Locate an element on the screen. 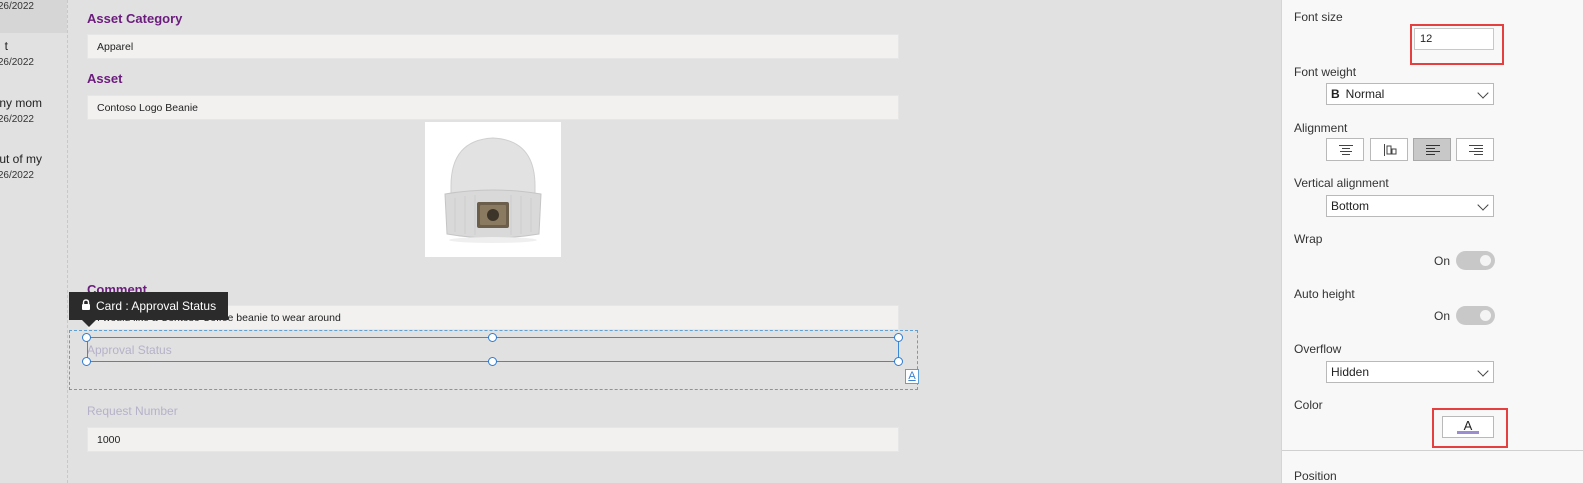 The width and height of the screenshot is (1583, 483). asset-field: Contoso Logo Beanie is located at coordinates (493, 107).